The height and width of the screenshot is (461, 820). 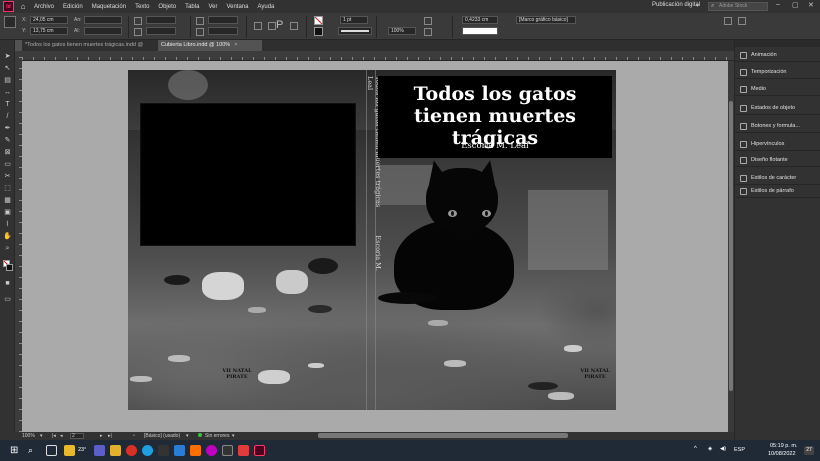 What do you see at coordinates (133, 436) in the screenshot?
I see `open-page-icon: ◔` at bounding box center [133, 436].